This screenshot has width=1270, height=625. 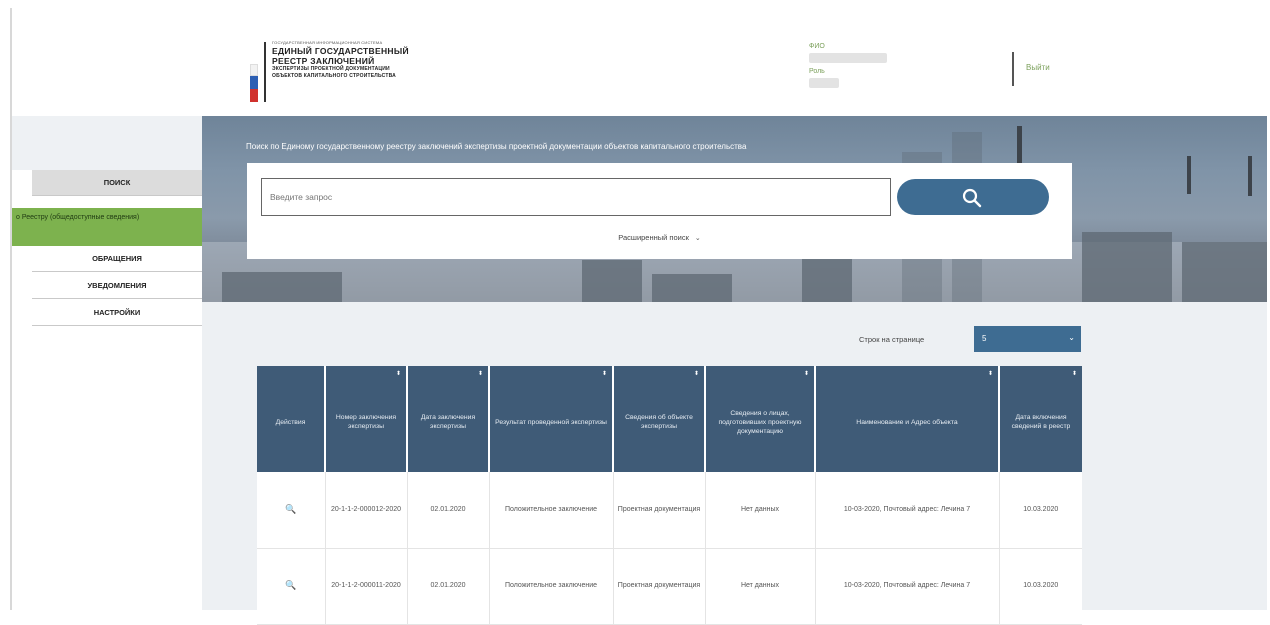 What do you see at coordinates (1027, 339) in the screenshot?
I see `rows-per-page-select: 5 ⌄` at bounding box center [1027, 339].